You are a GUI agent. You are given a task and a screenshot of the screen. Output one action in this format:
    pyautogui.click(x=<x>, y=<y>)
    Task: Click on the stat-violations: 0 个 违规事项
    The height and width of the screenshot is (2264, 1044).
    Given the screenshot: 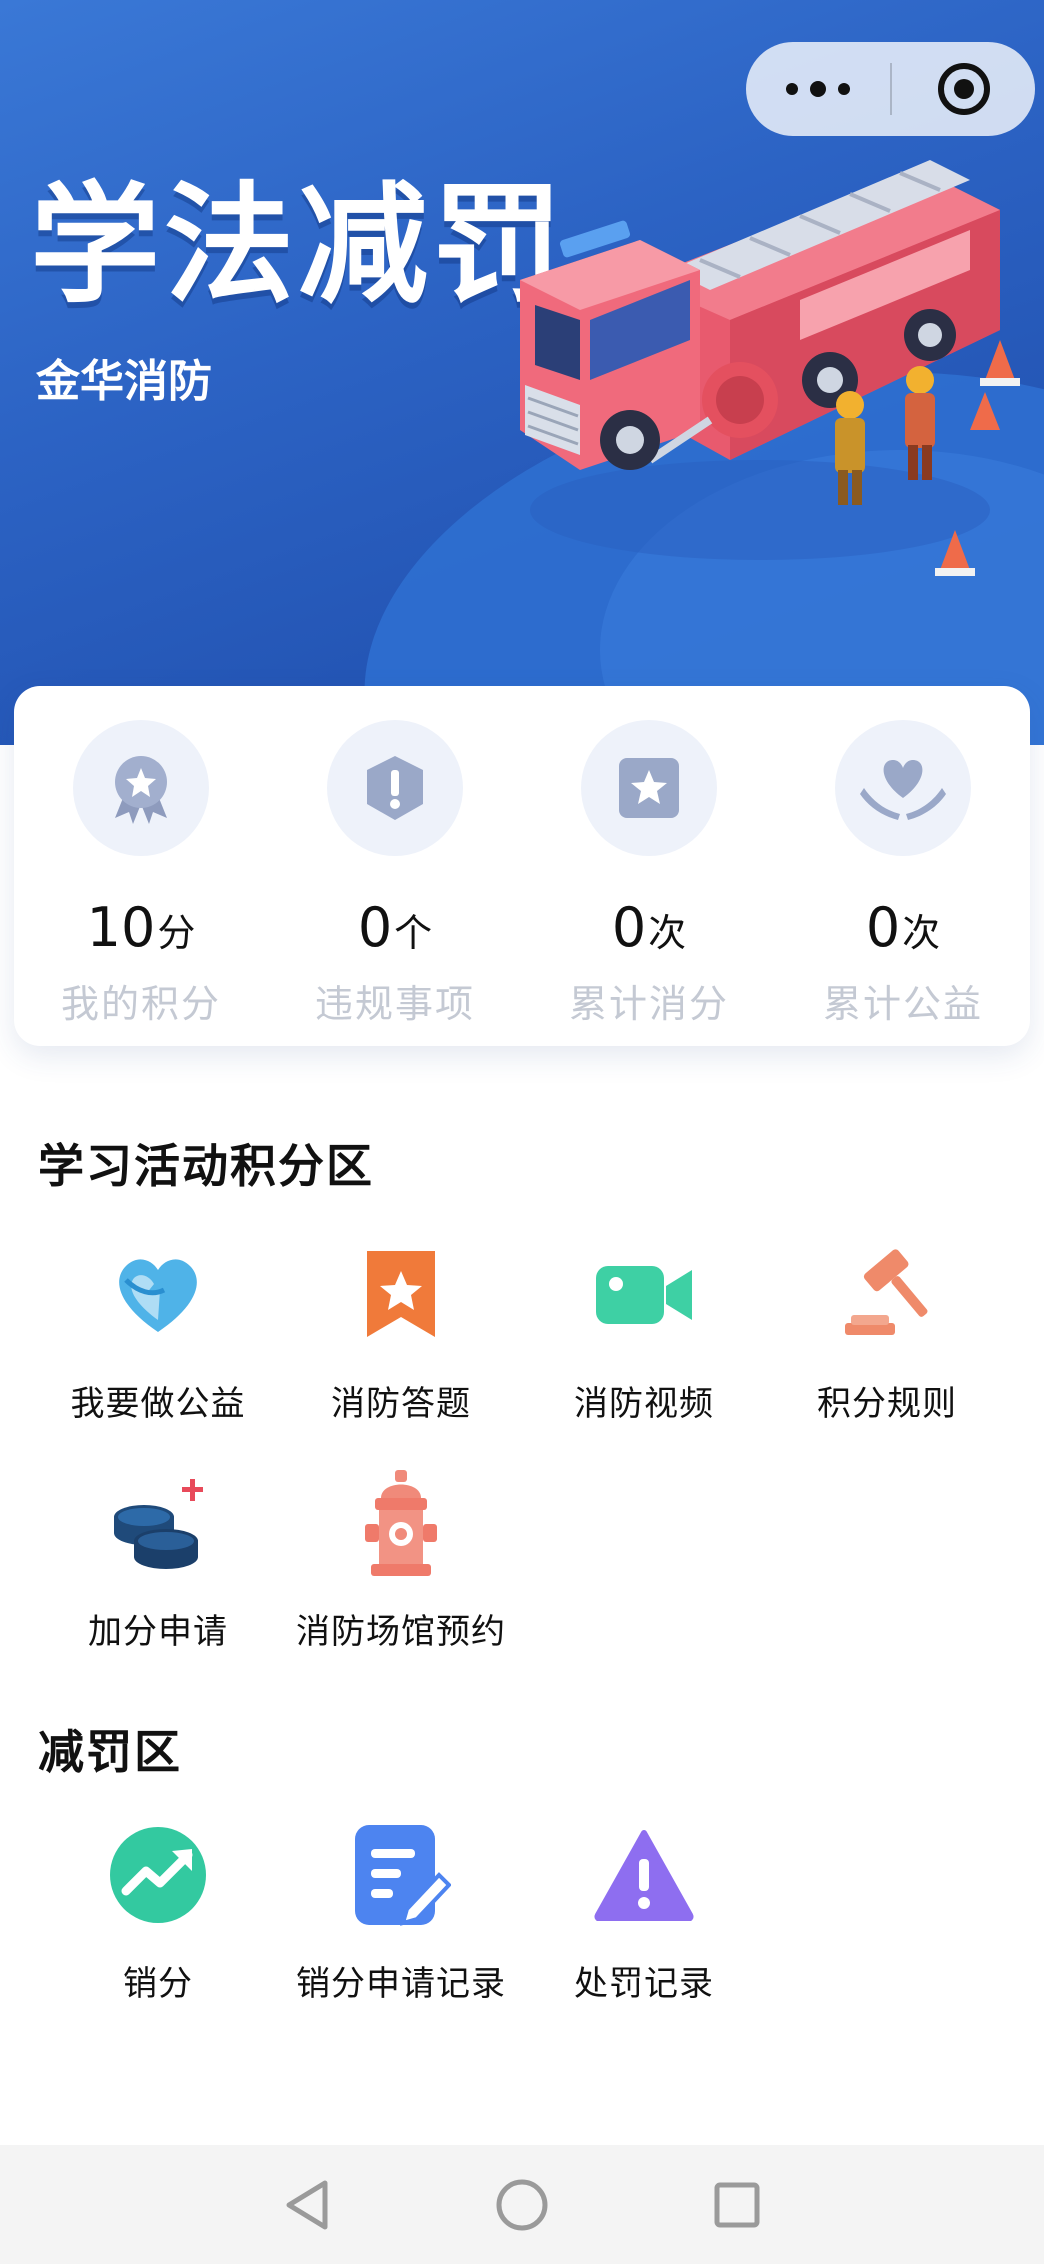 What is the action you would take?
    pyautogui.click(x=395, y=866)
    